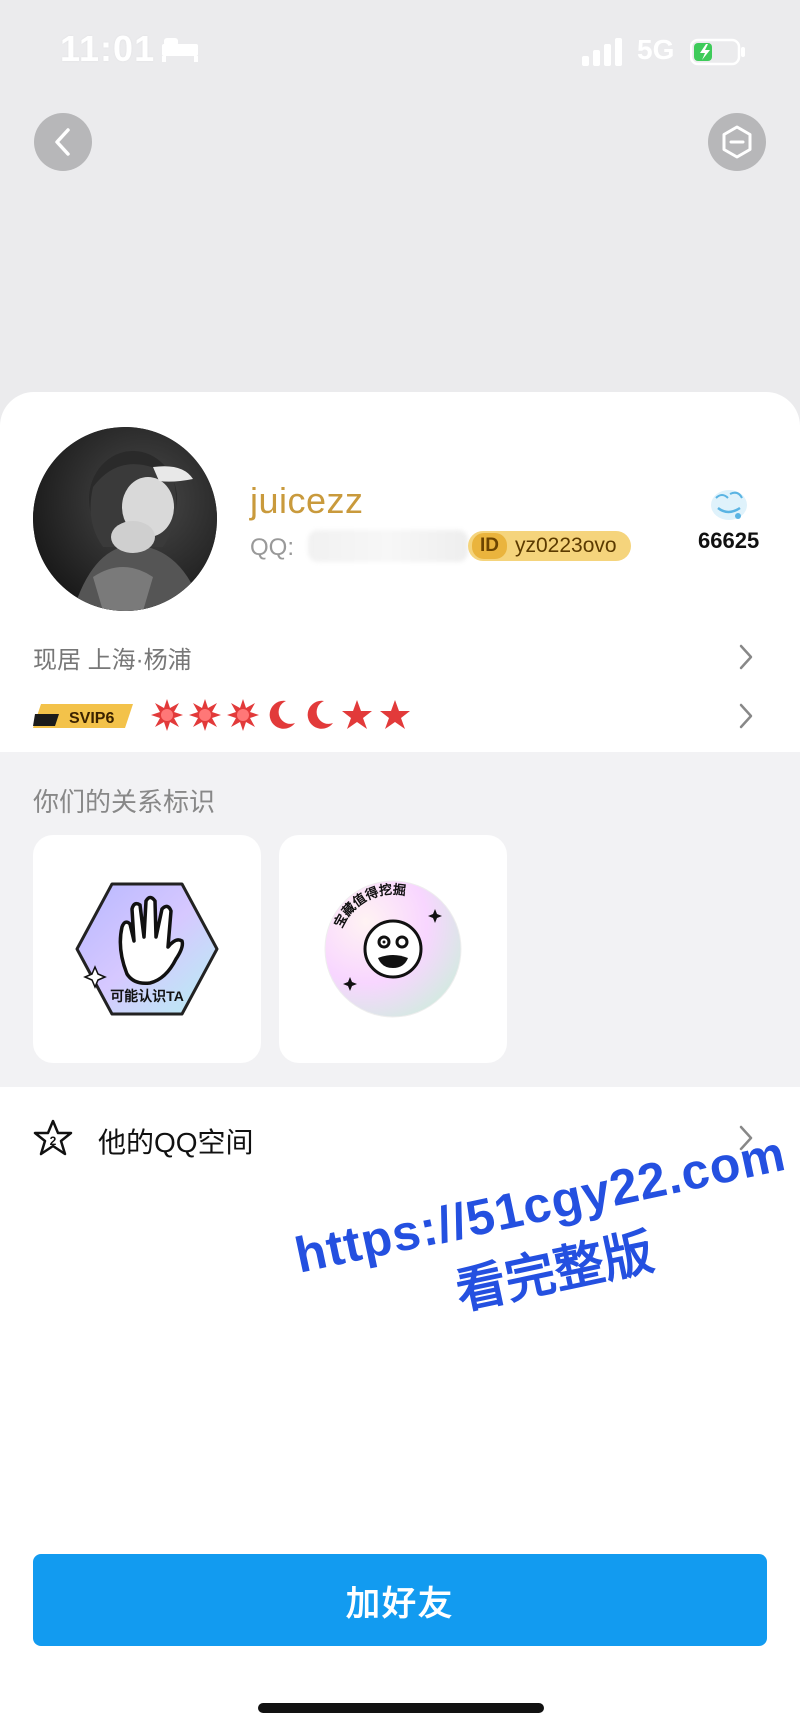  What do you see at coordinates (729, 505) in the screenshot?
I see `like-icon` at bounding box center [729, 505].